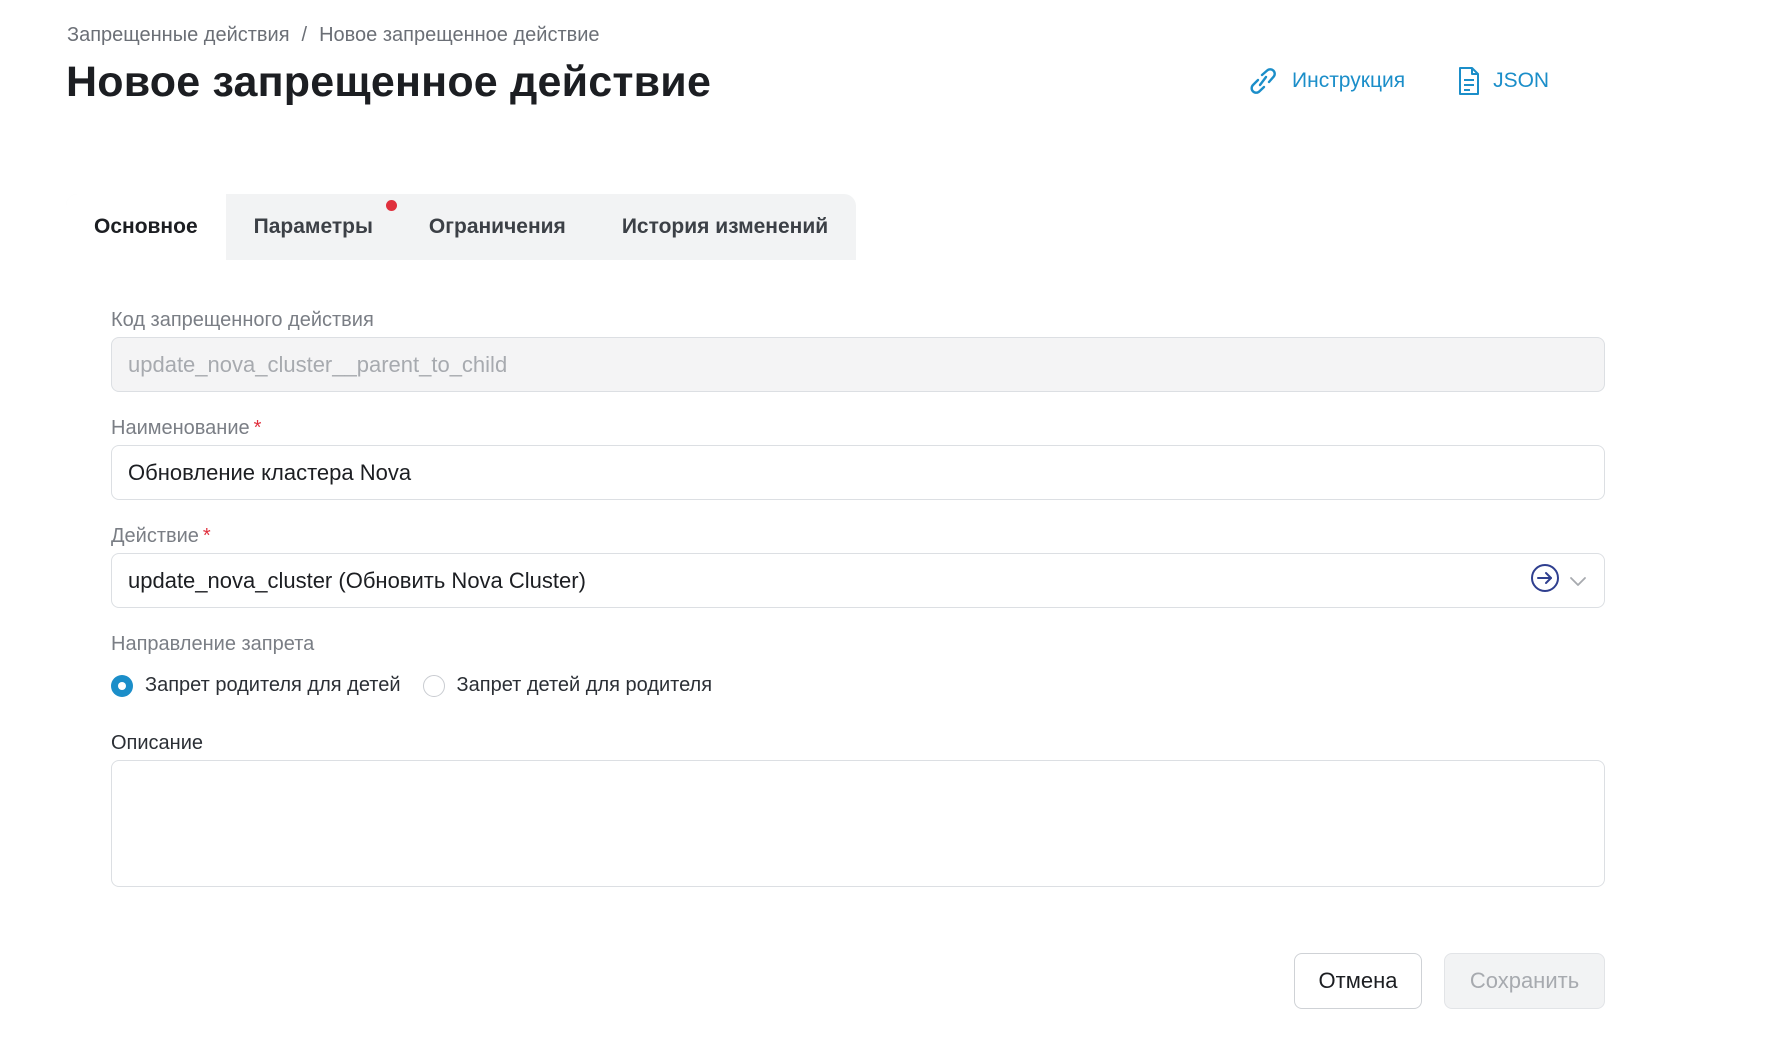 The width and height of the screenshot is (1788, 1043). I want to click on tab-main-label: Основное, so click(146, 226).